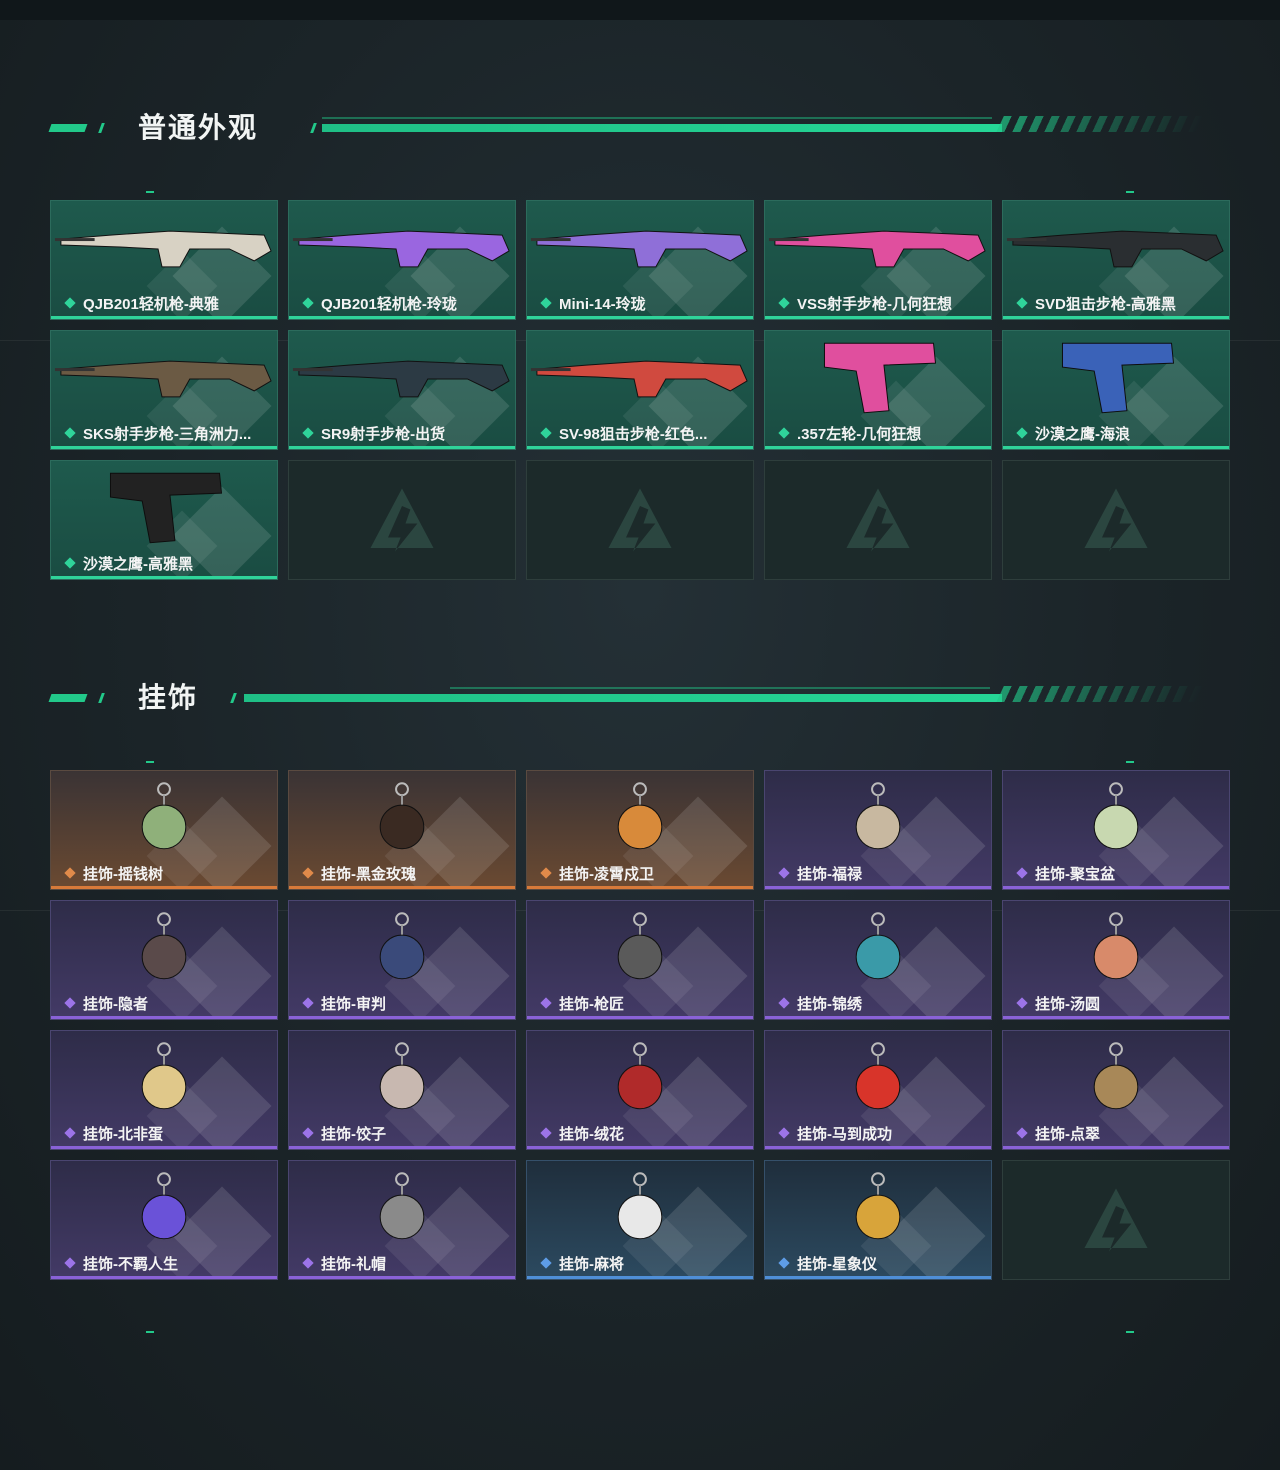 Image resolution: width=1280 pixels, height=1470 pixels. I want to click on item-label: Mini-14-玲珑, so click(592, 303).